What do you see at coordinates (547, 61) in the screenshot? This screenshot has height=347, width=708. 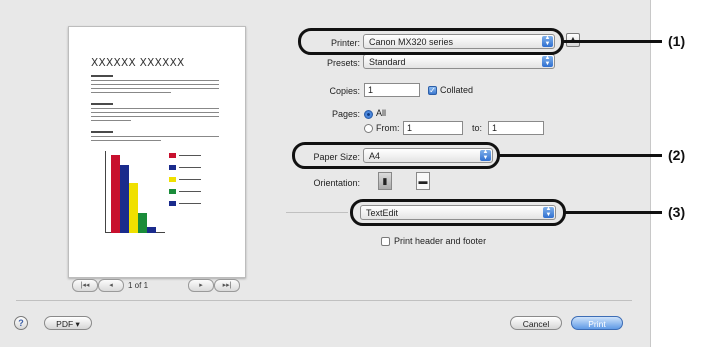 I see `popup-arrows-icon: ▲ ▼` at bounding box center [547, 61].